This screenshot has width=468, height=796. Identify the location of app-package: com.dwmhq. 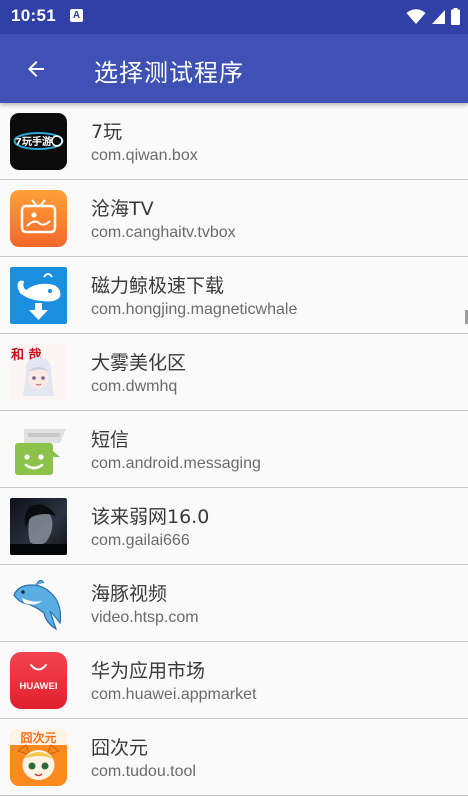
(134, 386).